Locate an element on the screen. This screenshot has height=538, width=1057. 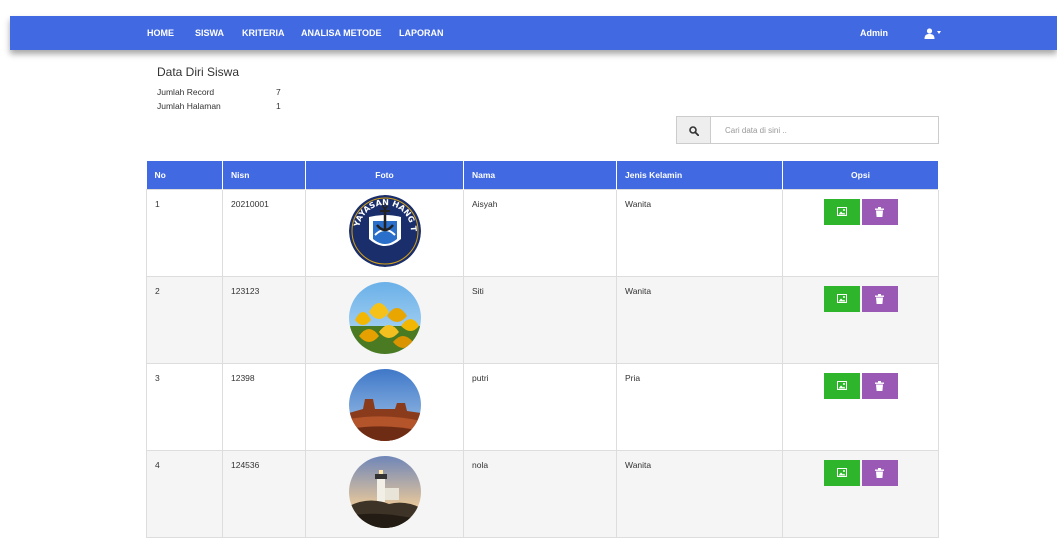
page-title: Data Diri Siswa is located at coordinates (198, 72).